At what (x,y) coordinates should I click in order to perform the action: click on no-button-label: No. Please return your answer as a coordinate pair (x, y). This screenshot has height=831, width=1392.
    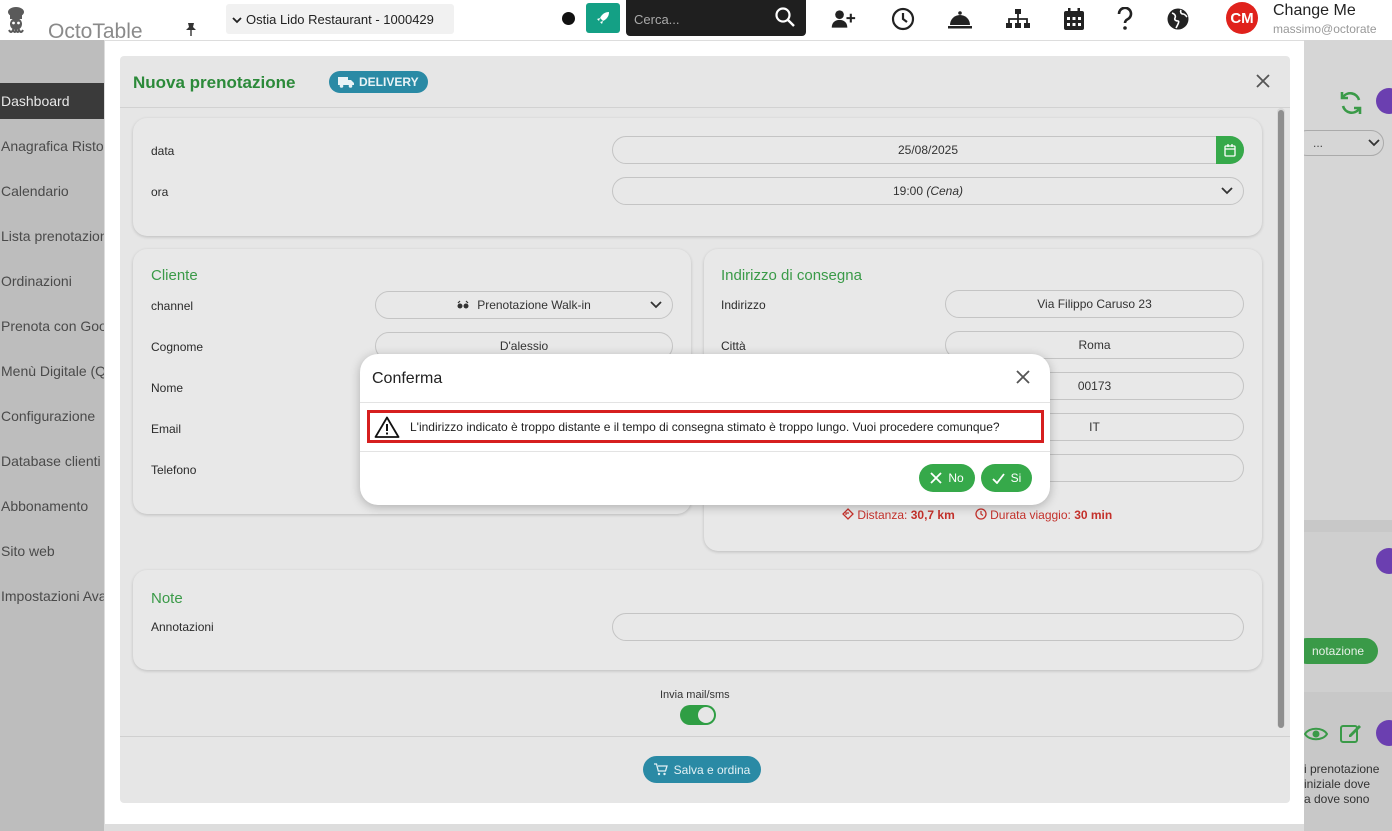
    Looking at the image, I should click on (956, 478).